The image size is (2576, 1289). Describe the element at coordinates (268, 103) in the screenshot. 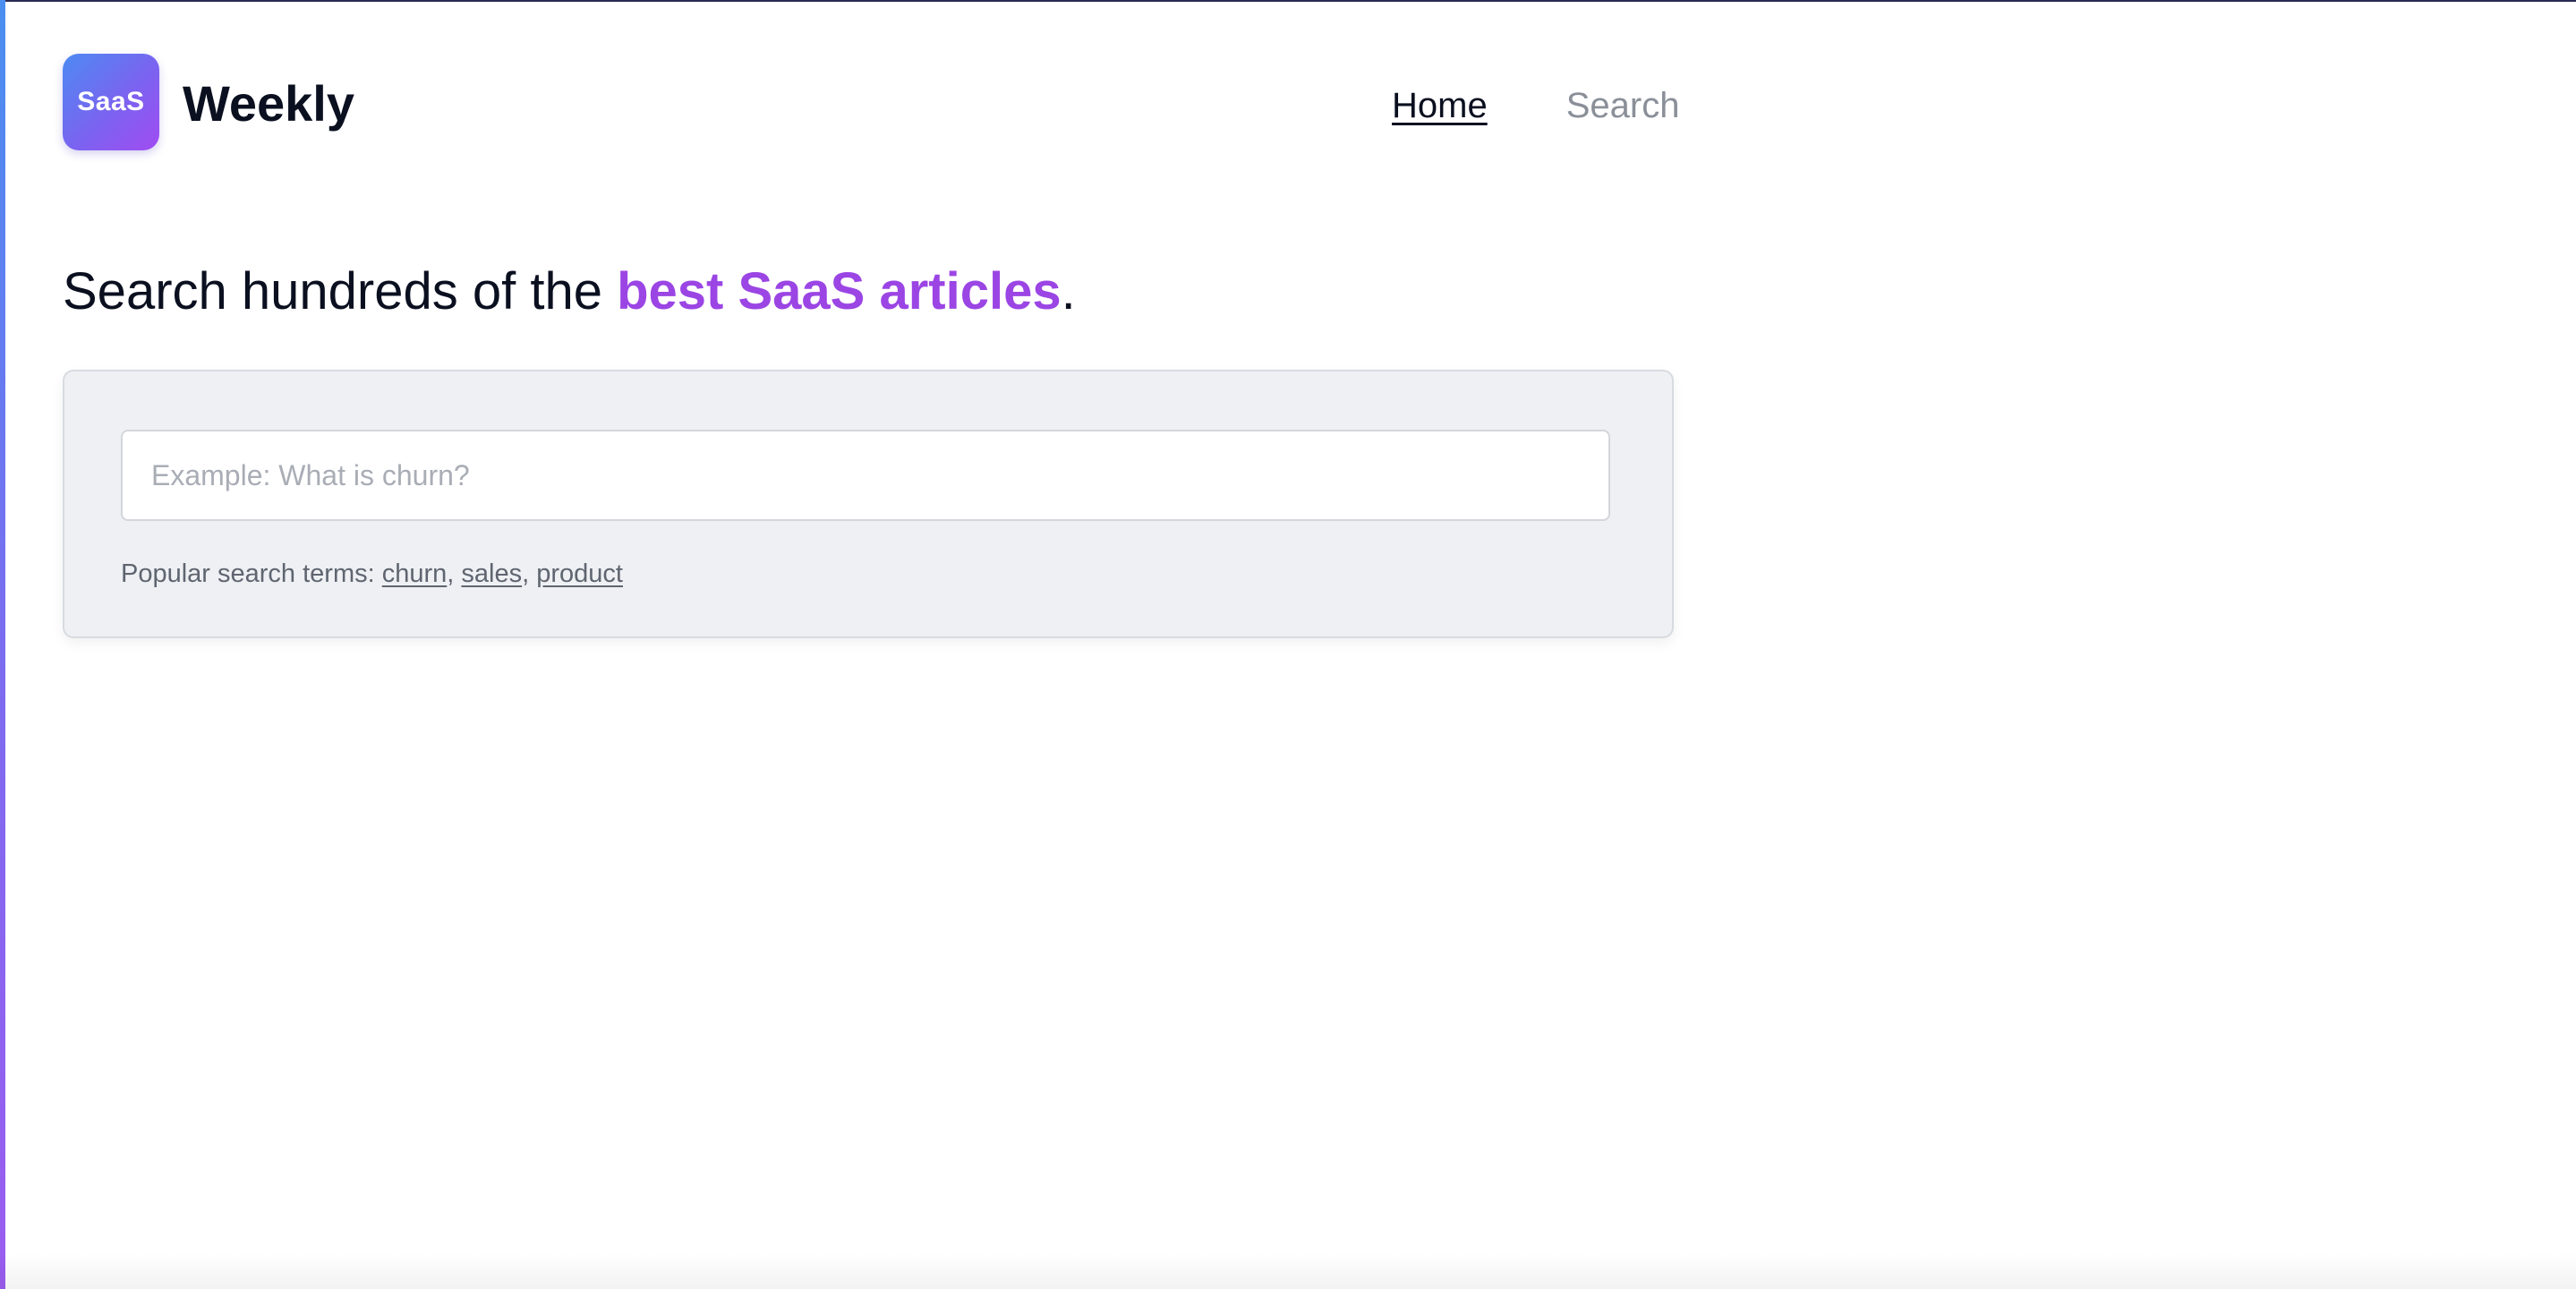

I see `brand-name: Weekly` at that location.